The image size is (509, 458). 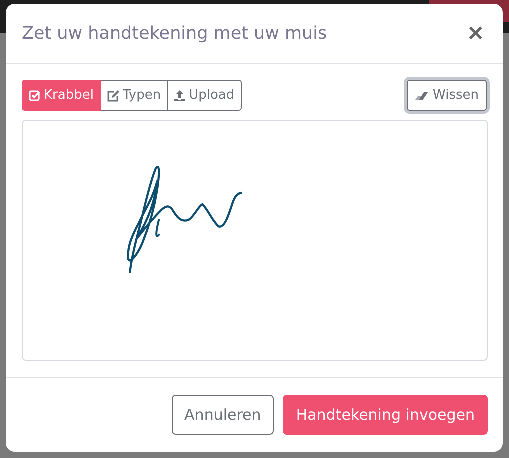 What do you see at coordinates (113, 96) in the screenshot?
I see `pencil-square-icon` at bounding box center [113, 96].